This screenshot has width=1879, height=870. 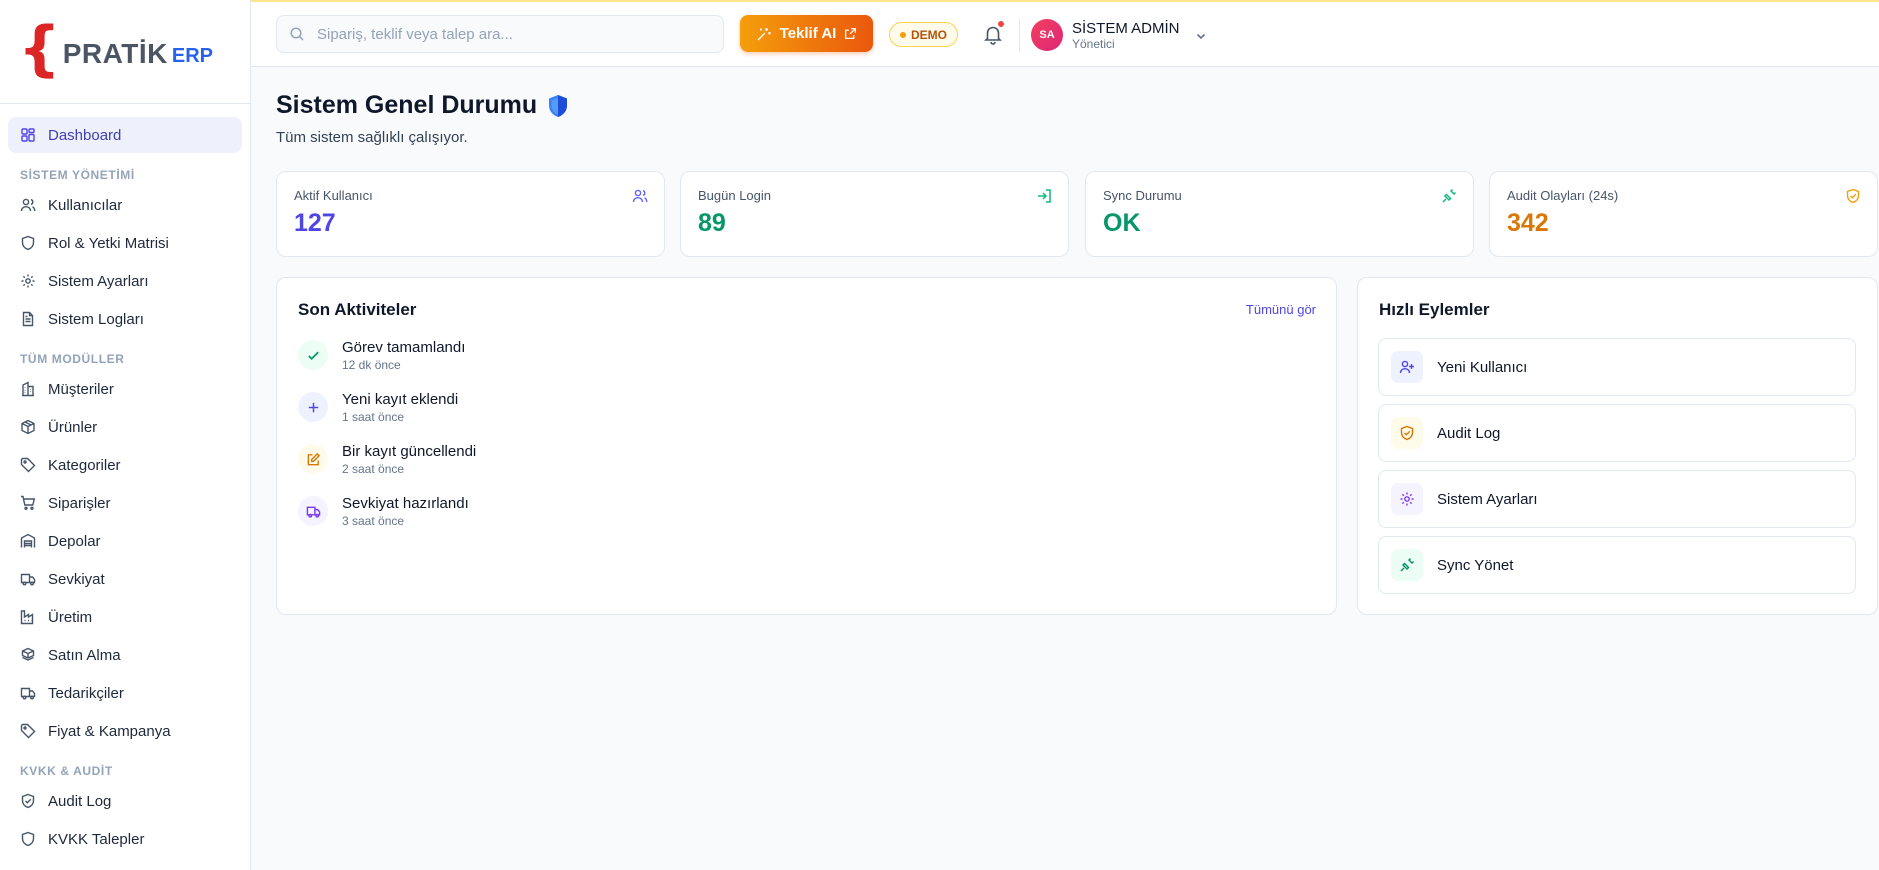 I want to click on building-icon, so click(x=28, y=389).